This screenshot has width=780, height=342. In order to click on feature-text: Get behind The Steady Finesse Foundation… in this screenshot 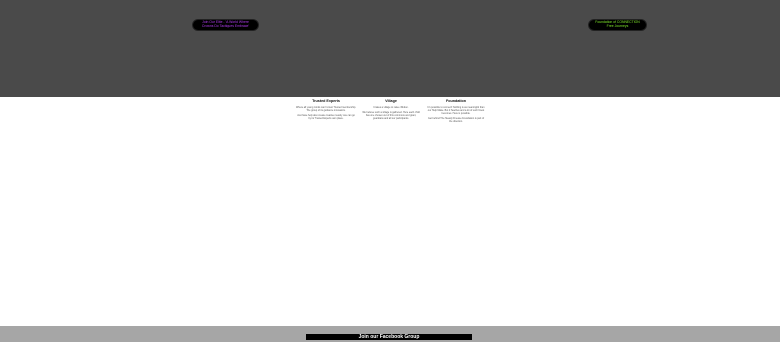, I will do `click(456, 119)`.